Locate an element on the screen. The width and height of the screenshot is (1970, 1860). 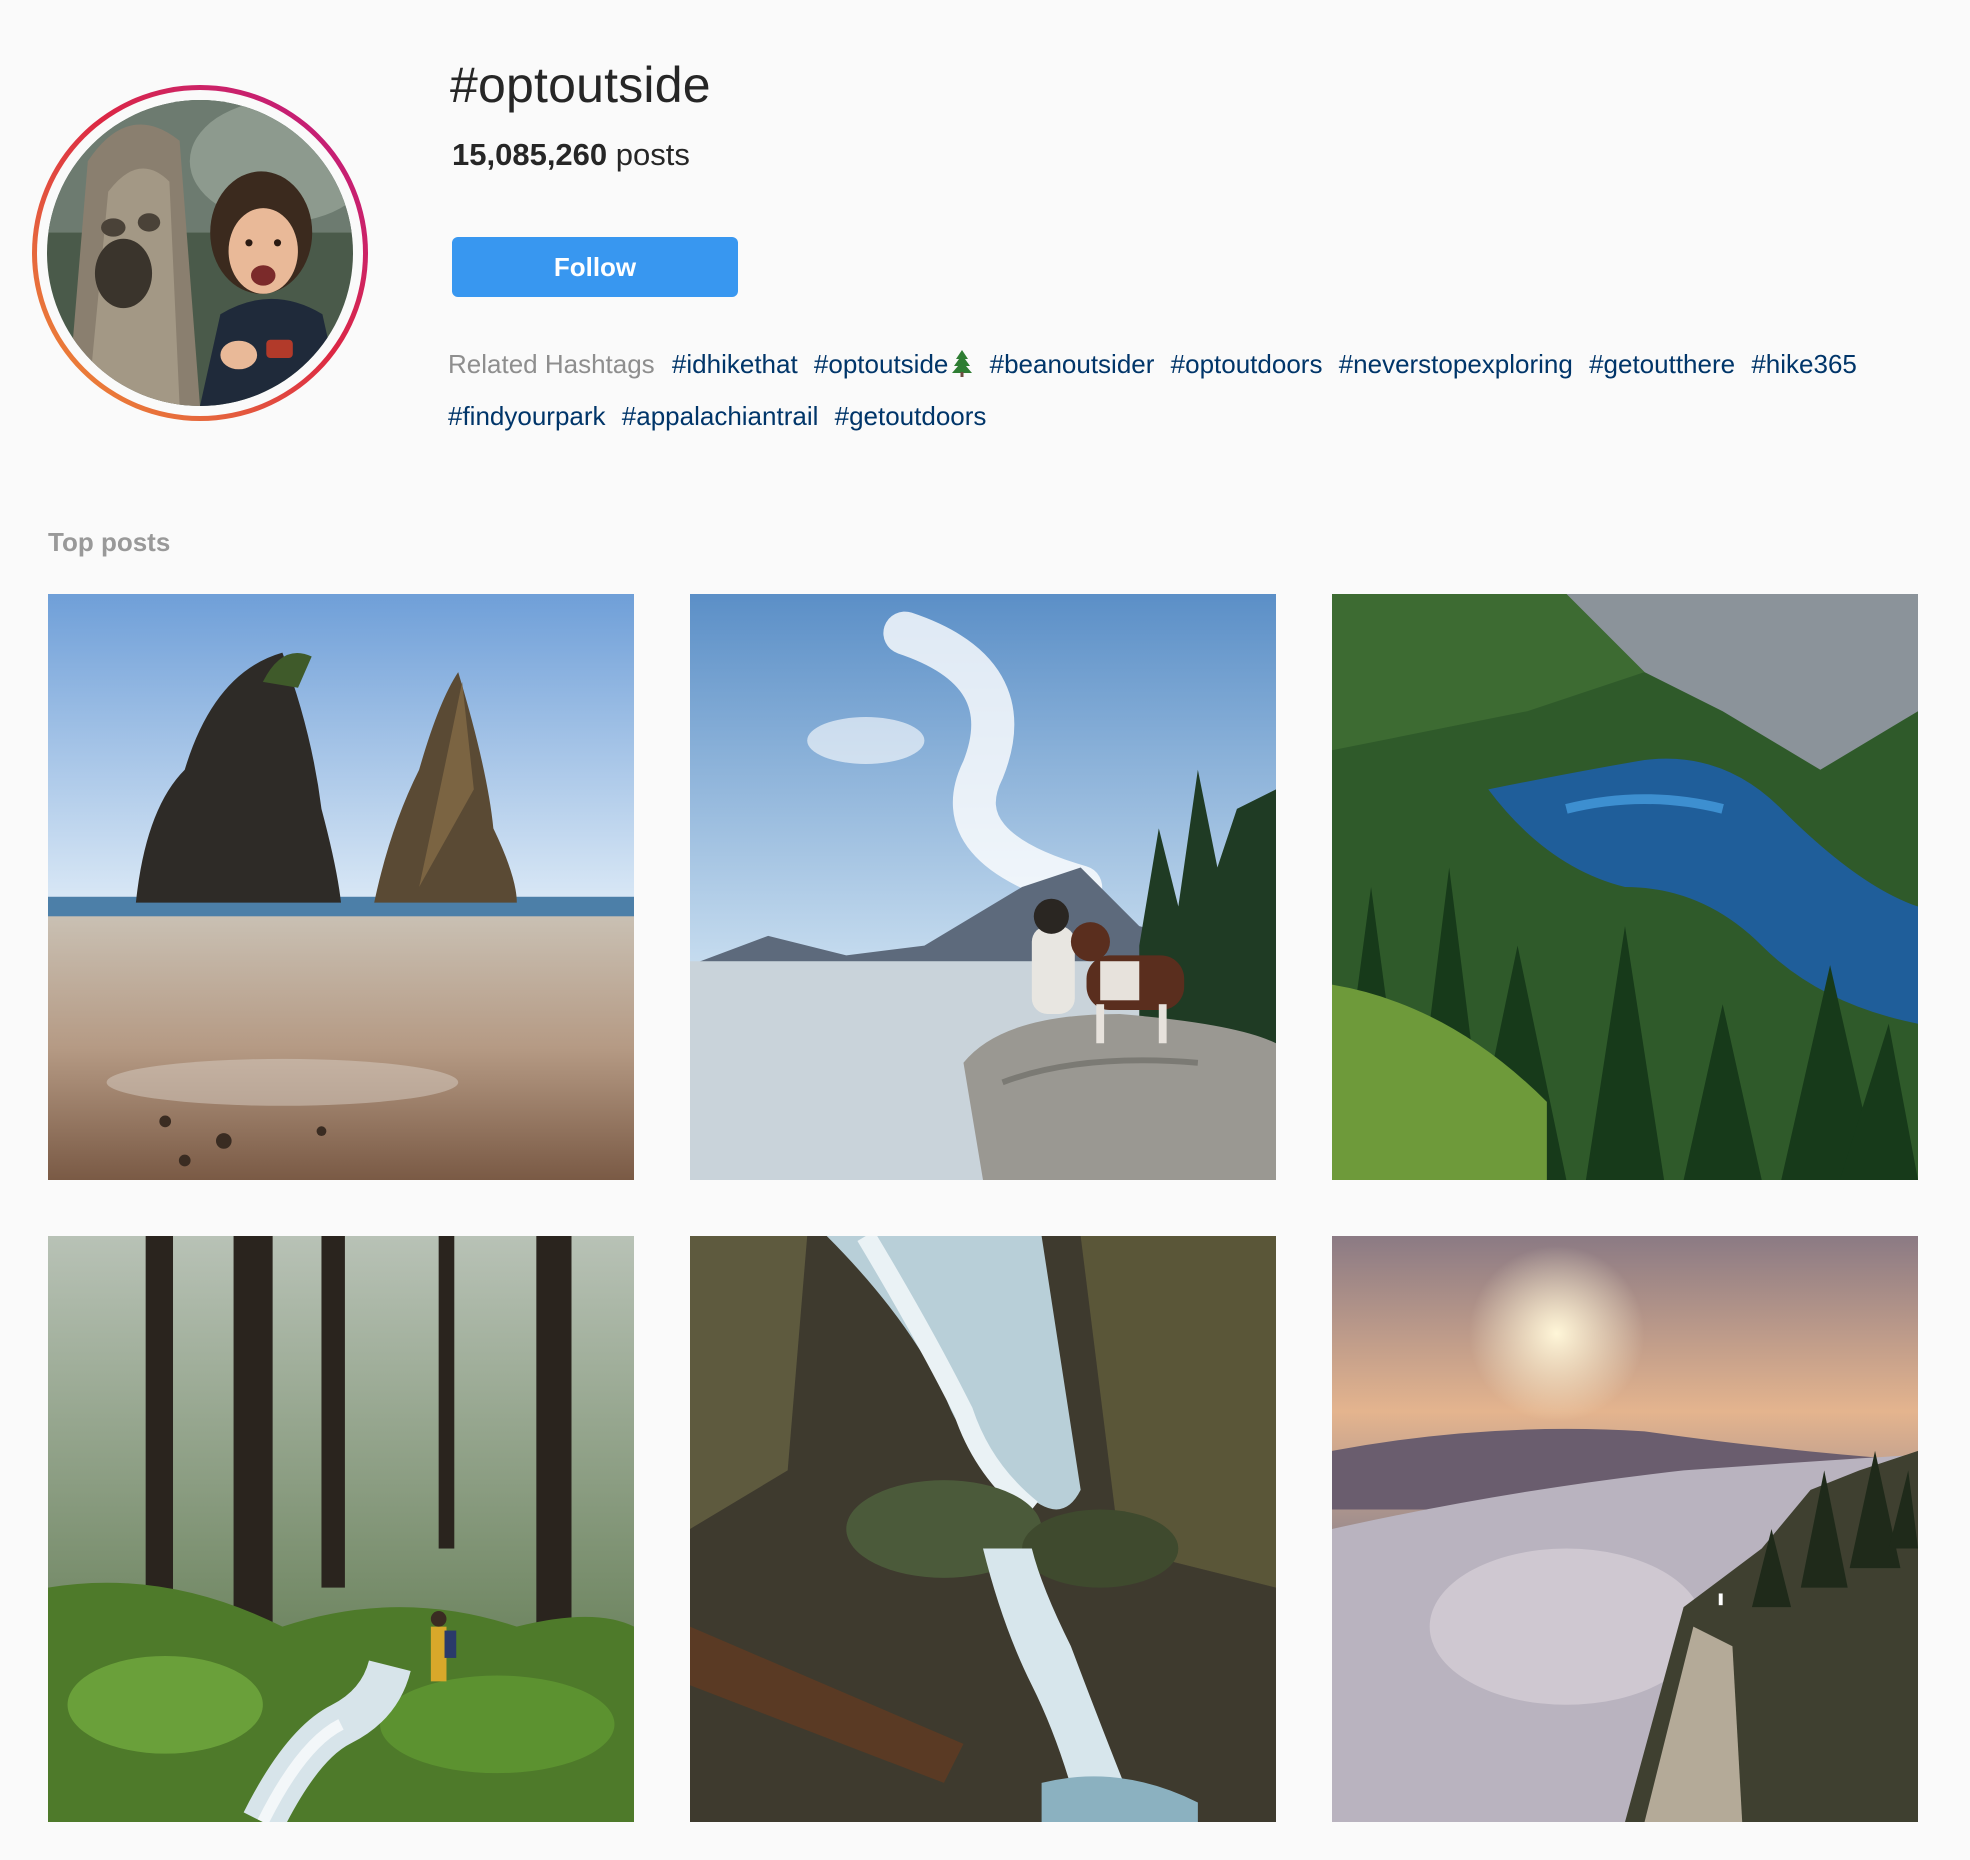
related-tag-neverstopexploring: #neverstopexploring is located at coordinates (1456, 364).